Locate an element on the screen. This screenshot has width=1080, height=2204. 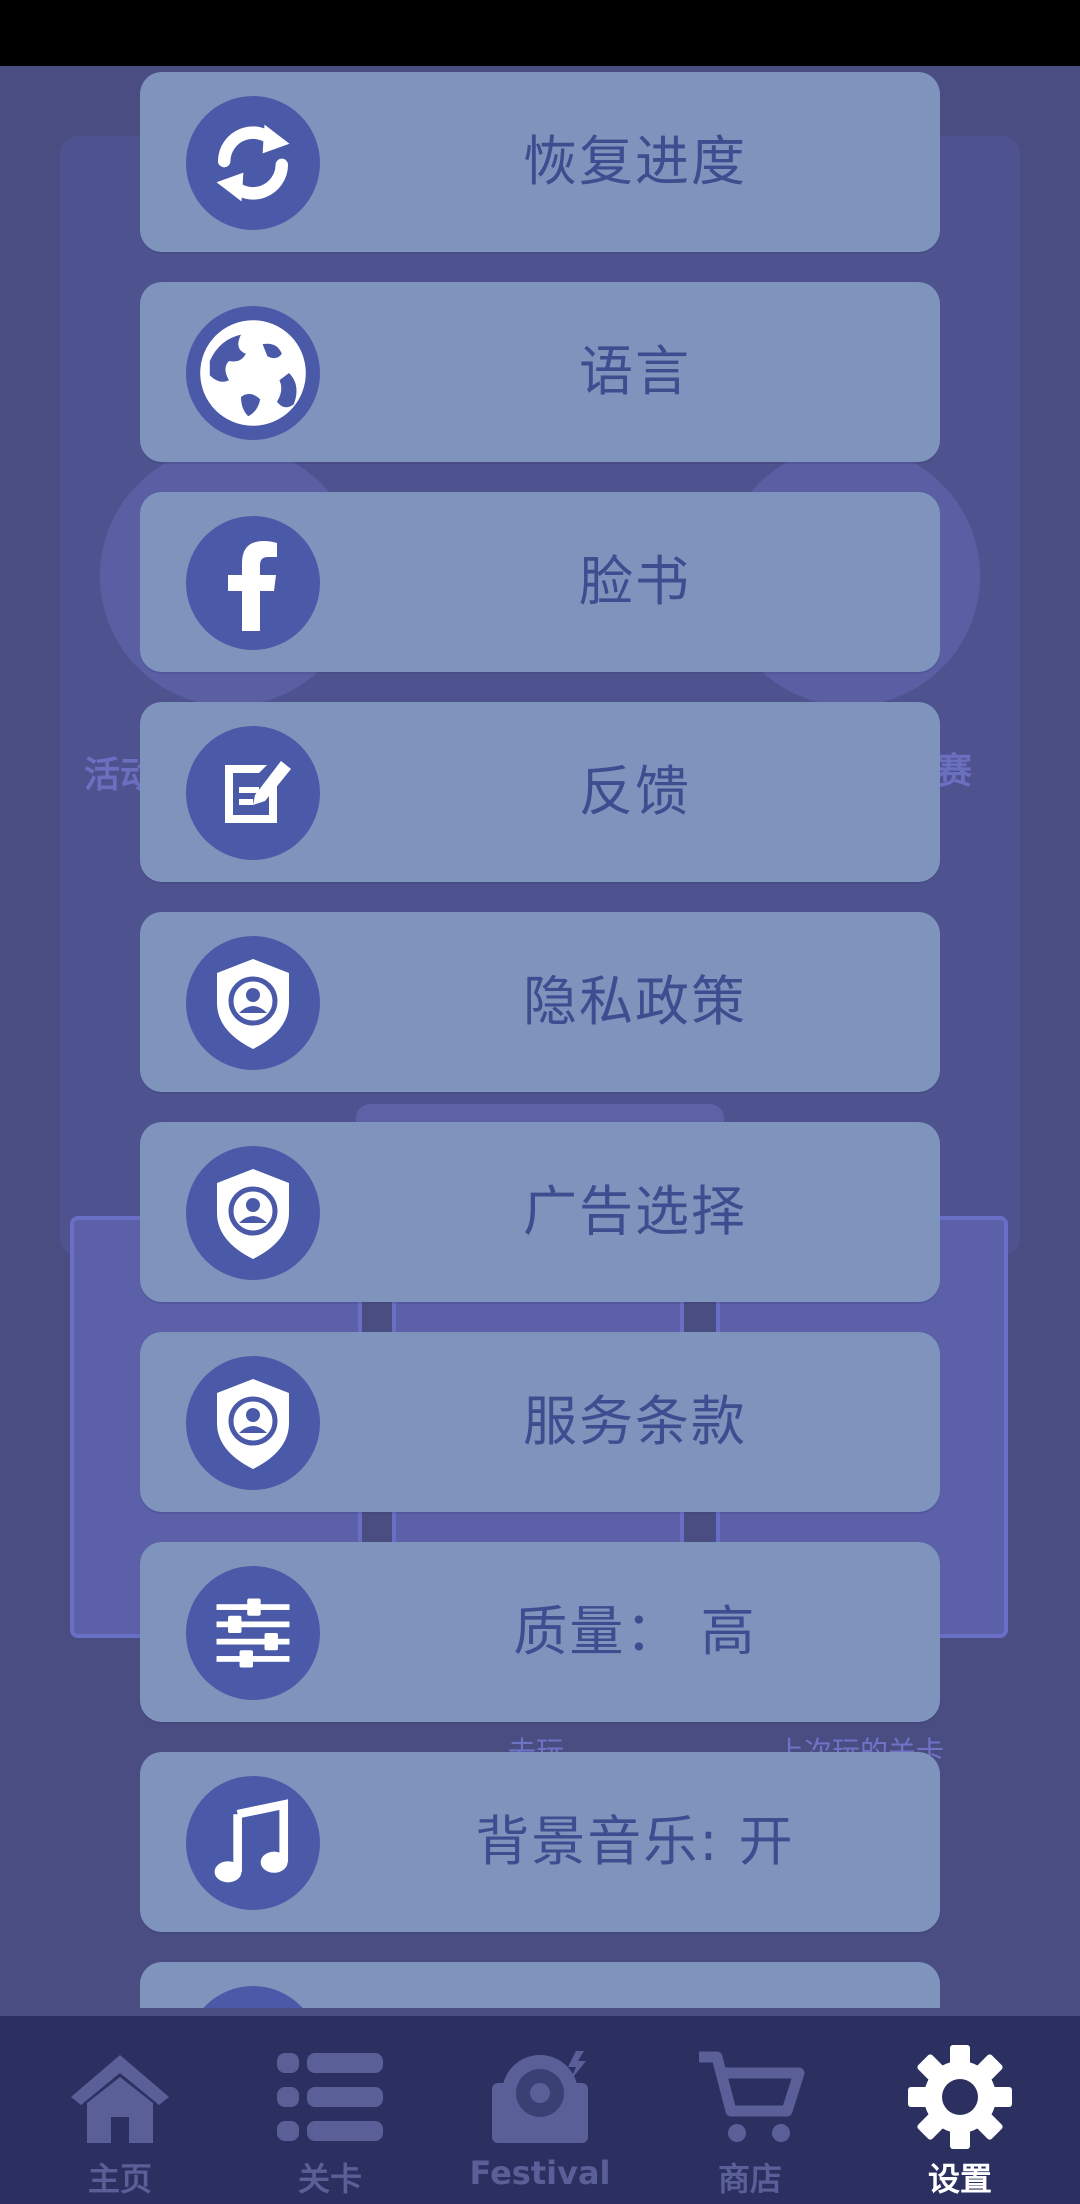
settings-item-label: 脸书 is located at coordinates (635, 581).